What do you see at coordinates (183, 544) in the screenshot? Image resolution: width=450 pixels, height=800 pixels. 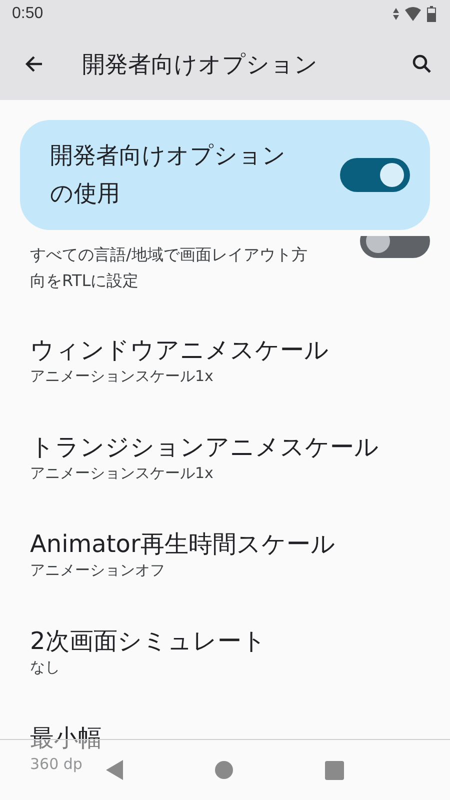 I see `setting-title: Animator再生時間スケール` at bounding box center [183, 544].